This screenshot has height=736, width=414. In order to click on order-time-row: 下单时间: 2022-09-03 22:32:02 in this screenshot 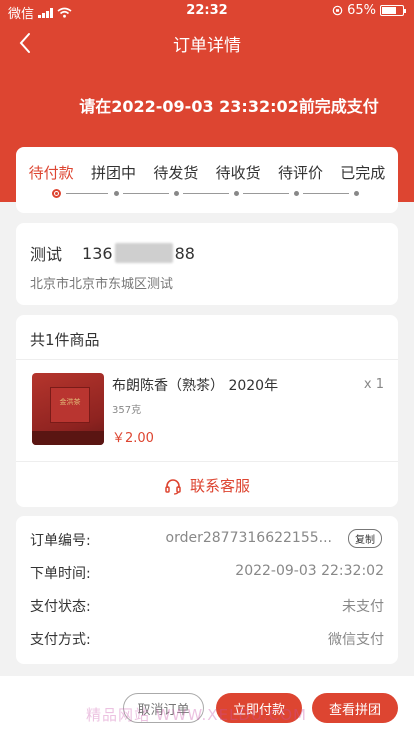, I will do `click(207, 573)`.